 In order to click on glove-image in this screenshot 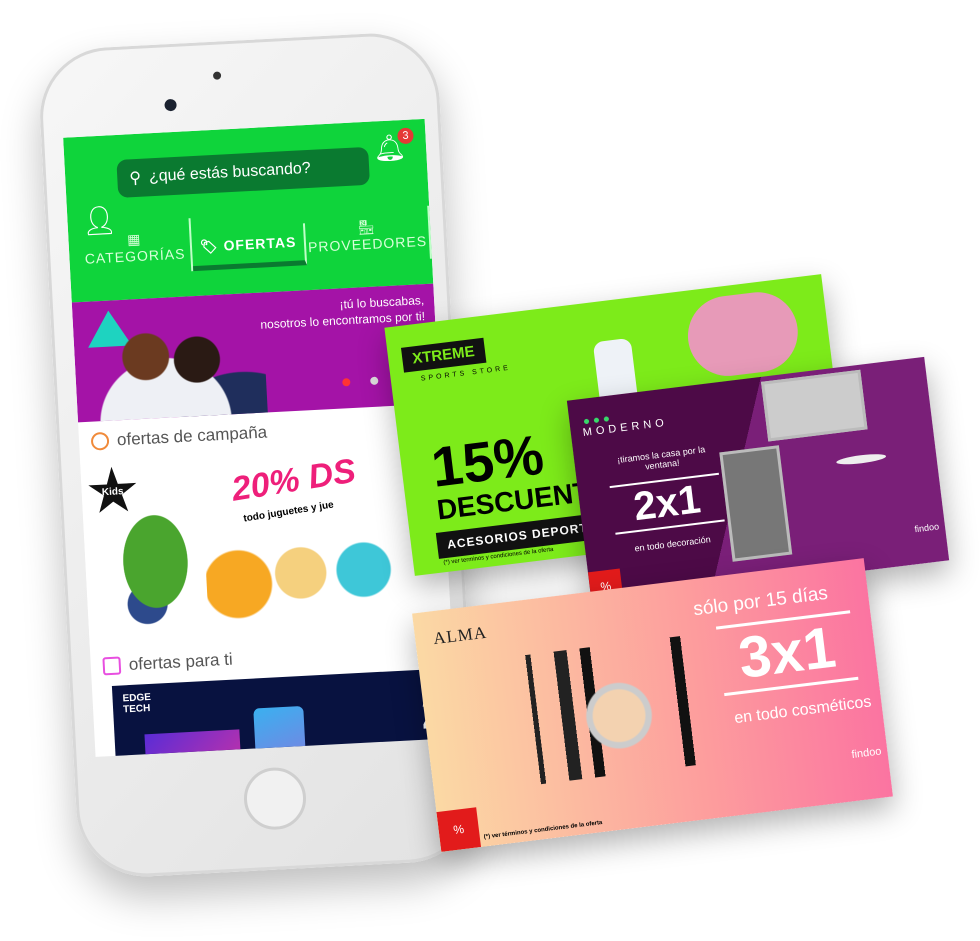, I will do `click(743, 334)`.